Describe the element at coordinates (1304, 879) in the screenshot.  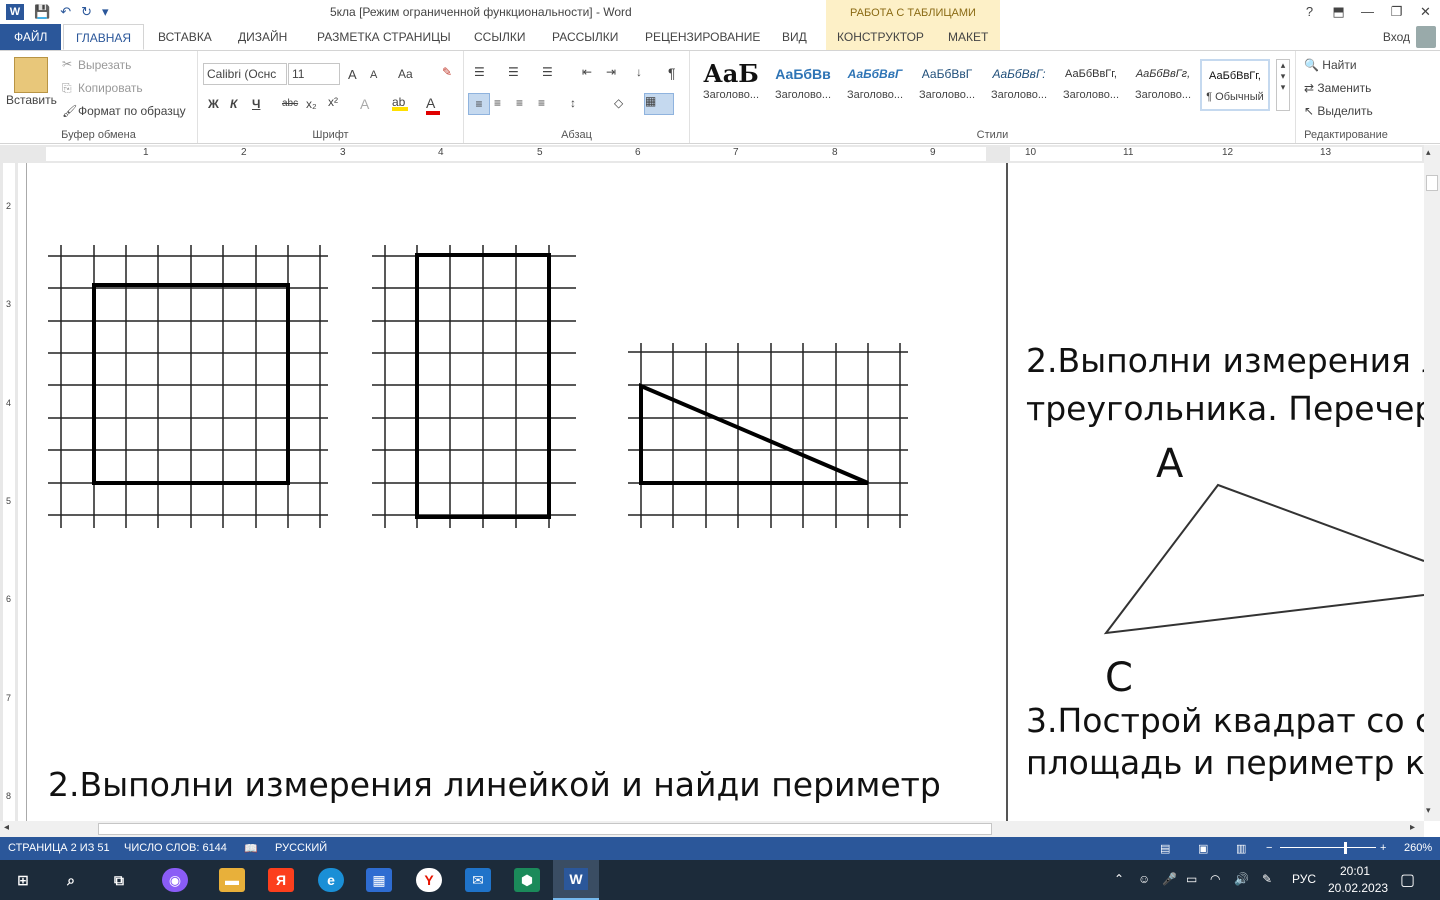
I see `keyboard-language: РУС` at that location.